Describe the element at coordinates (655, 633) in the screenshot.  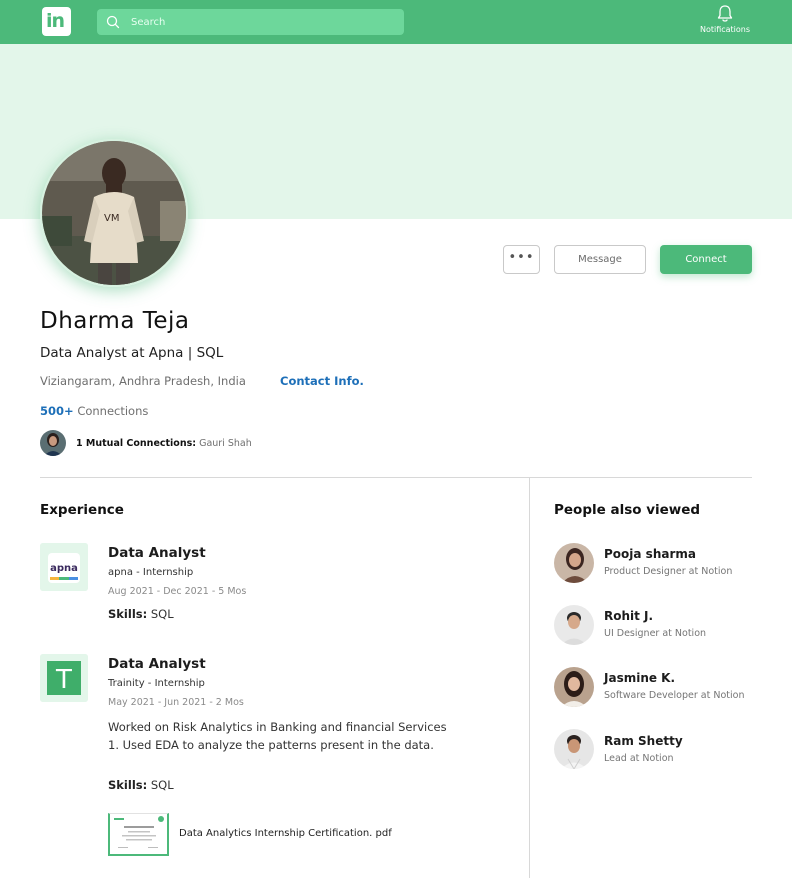
I see `person-2-role: UI Designer at Notion` at that location.